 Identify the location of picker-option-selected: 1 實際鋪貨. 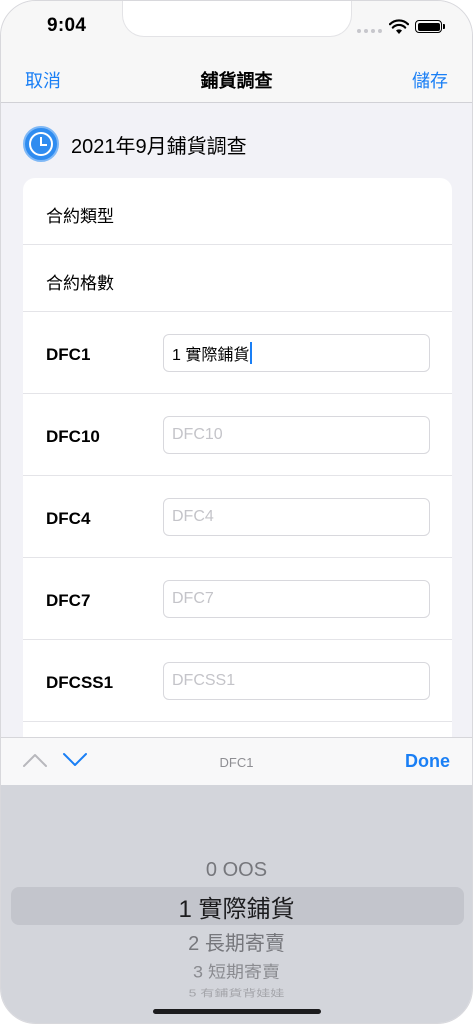
(236, 906).